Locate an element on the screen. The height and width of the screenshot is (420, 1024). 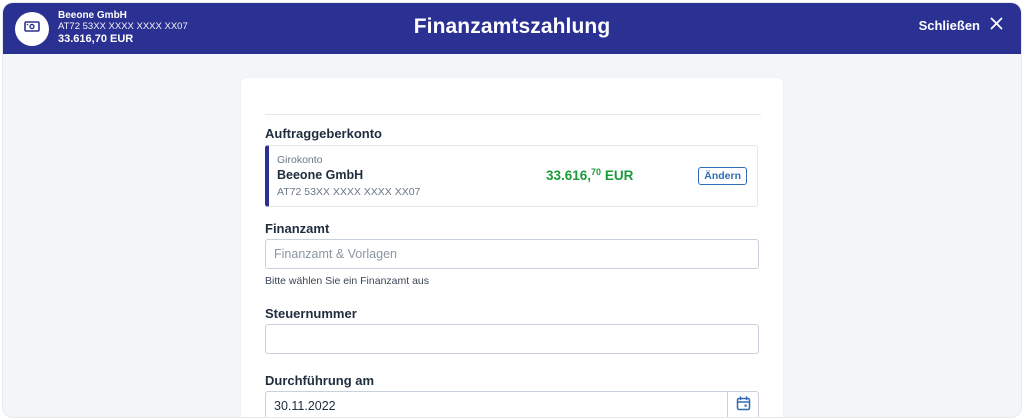
tax-office-label: Finanzamt is located at coordinates (297, 228).